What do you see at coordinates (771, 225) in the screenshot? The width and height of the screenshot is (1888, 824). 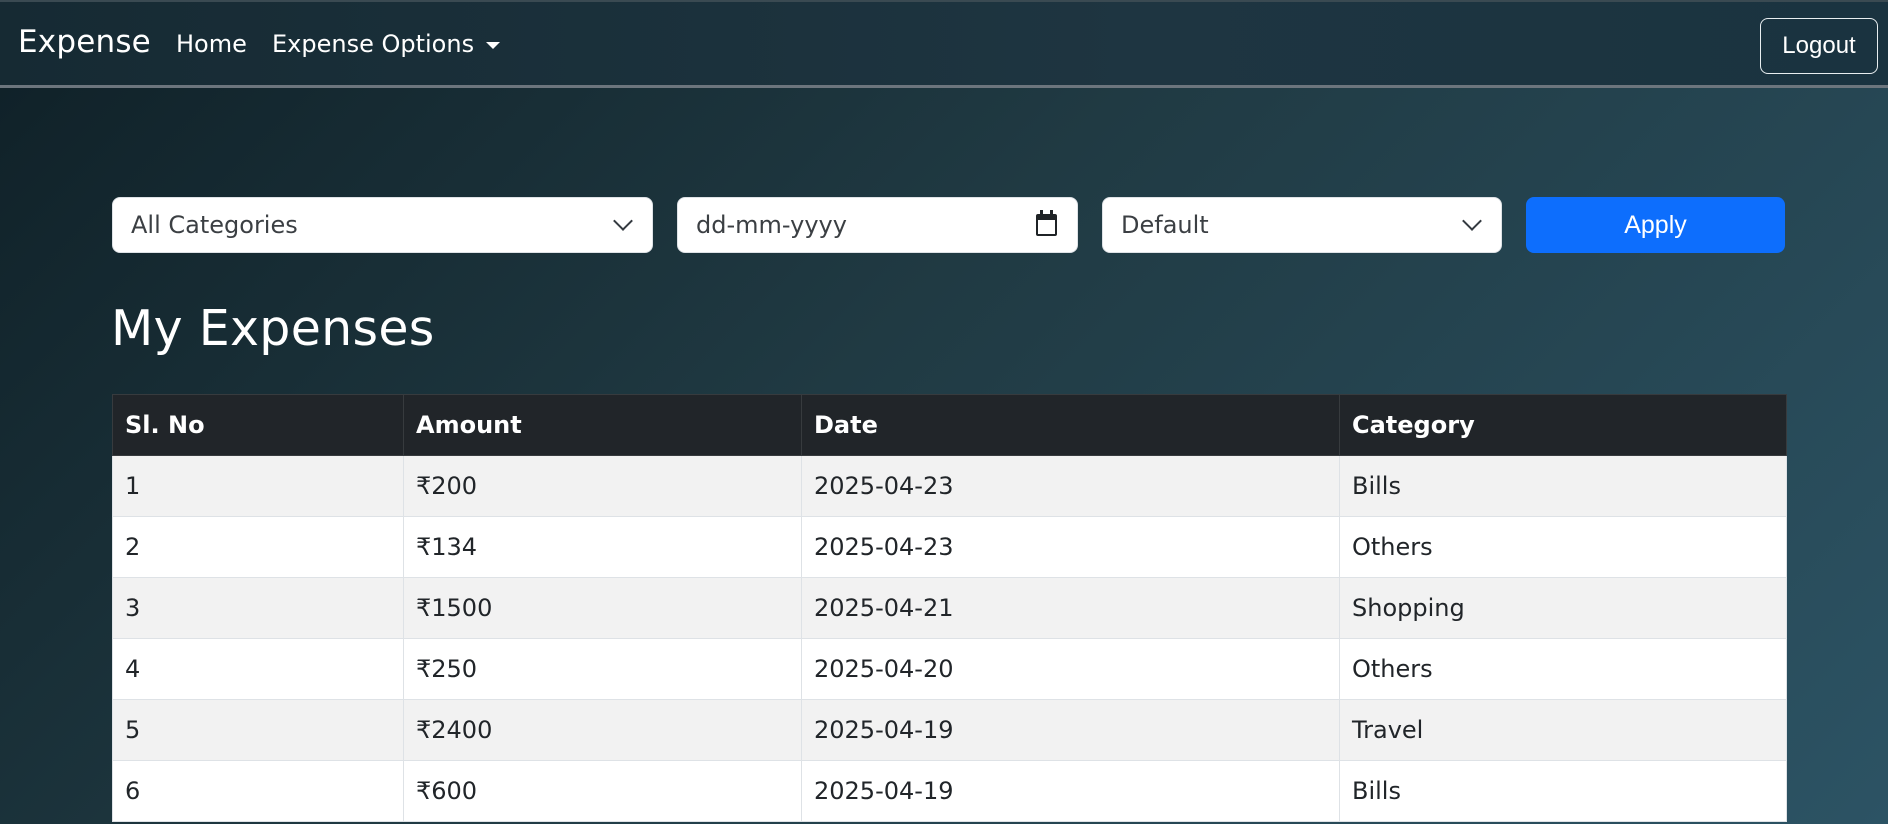 I see `date-input-placeholder: dd-mm-yyyy` at bounding box center [771, 225].